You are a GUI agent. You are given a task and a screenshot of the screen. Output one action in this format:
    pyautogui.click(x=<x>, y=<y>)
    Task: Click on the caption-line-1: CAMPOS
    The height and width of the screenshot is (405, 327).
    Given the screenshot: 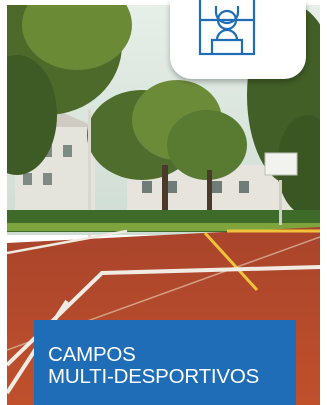 What is the action you would take?
    pyautogui.click(x=92, y=354)
    